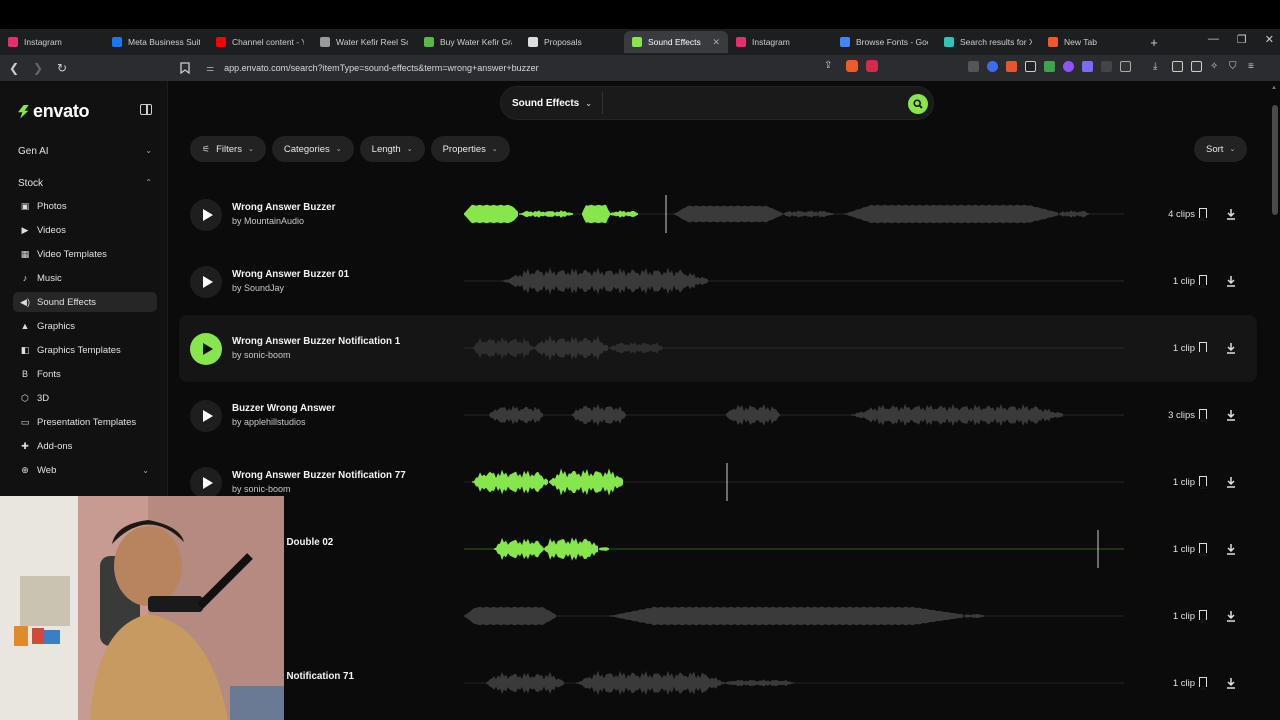  Describe the element at coordinates (716, 42) in the screenshot. I see `close-tab-icon: ✕` at that location.